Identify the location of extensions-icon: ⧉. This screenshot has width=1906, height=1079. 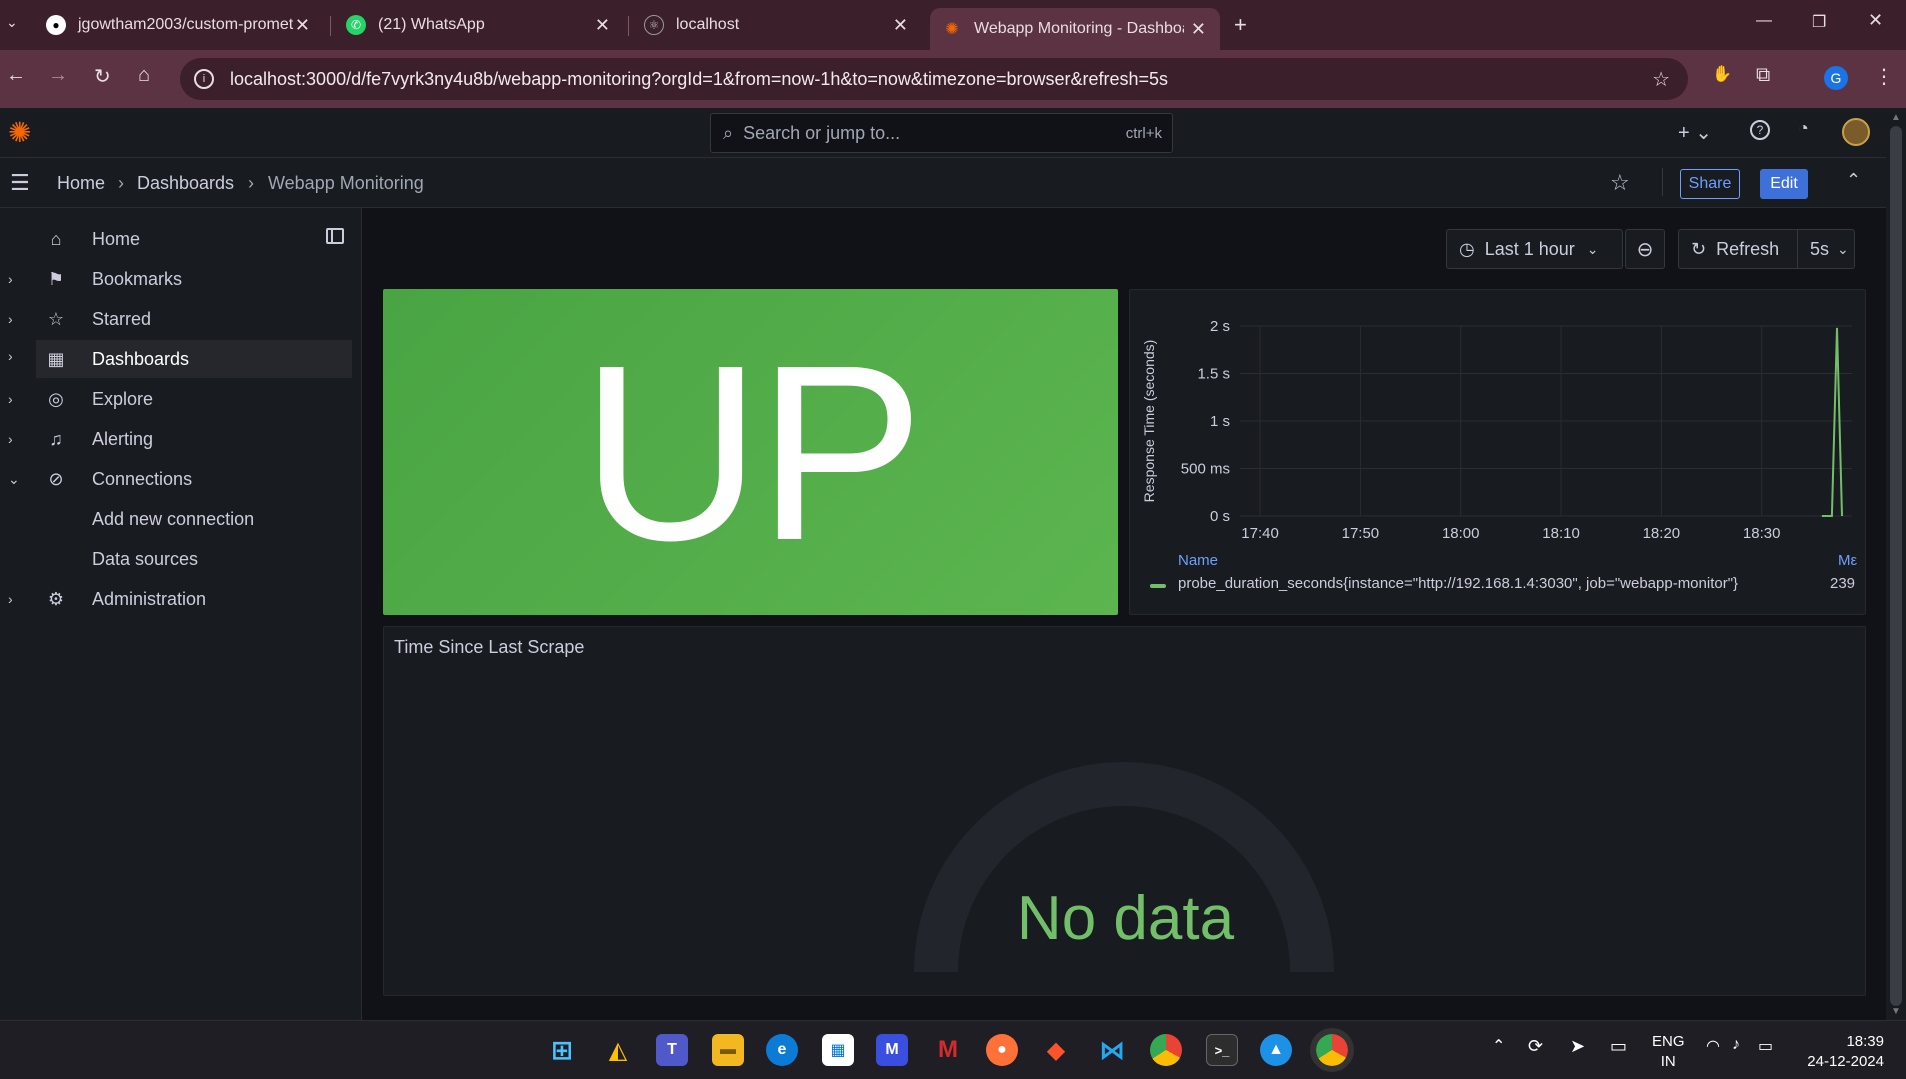
(1763, 75).